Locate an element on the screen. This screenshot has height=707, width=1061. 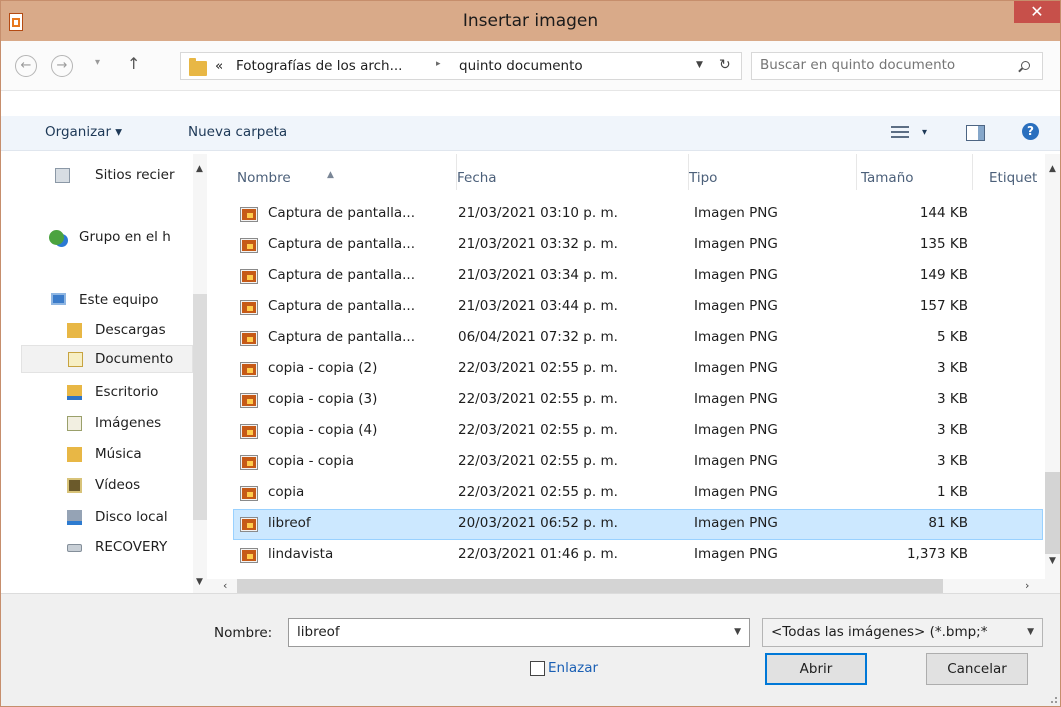
cancel-button: Cancelar is located at coordinates (977, 669).